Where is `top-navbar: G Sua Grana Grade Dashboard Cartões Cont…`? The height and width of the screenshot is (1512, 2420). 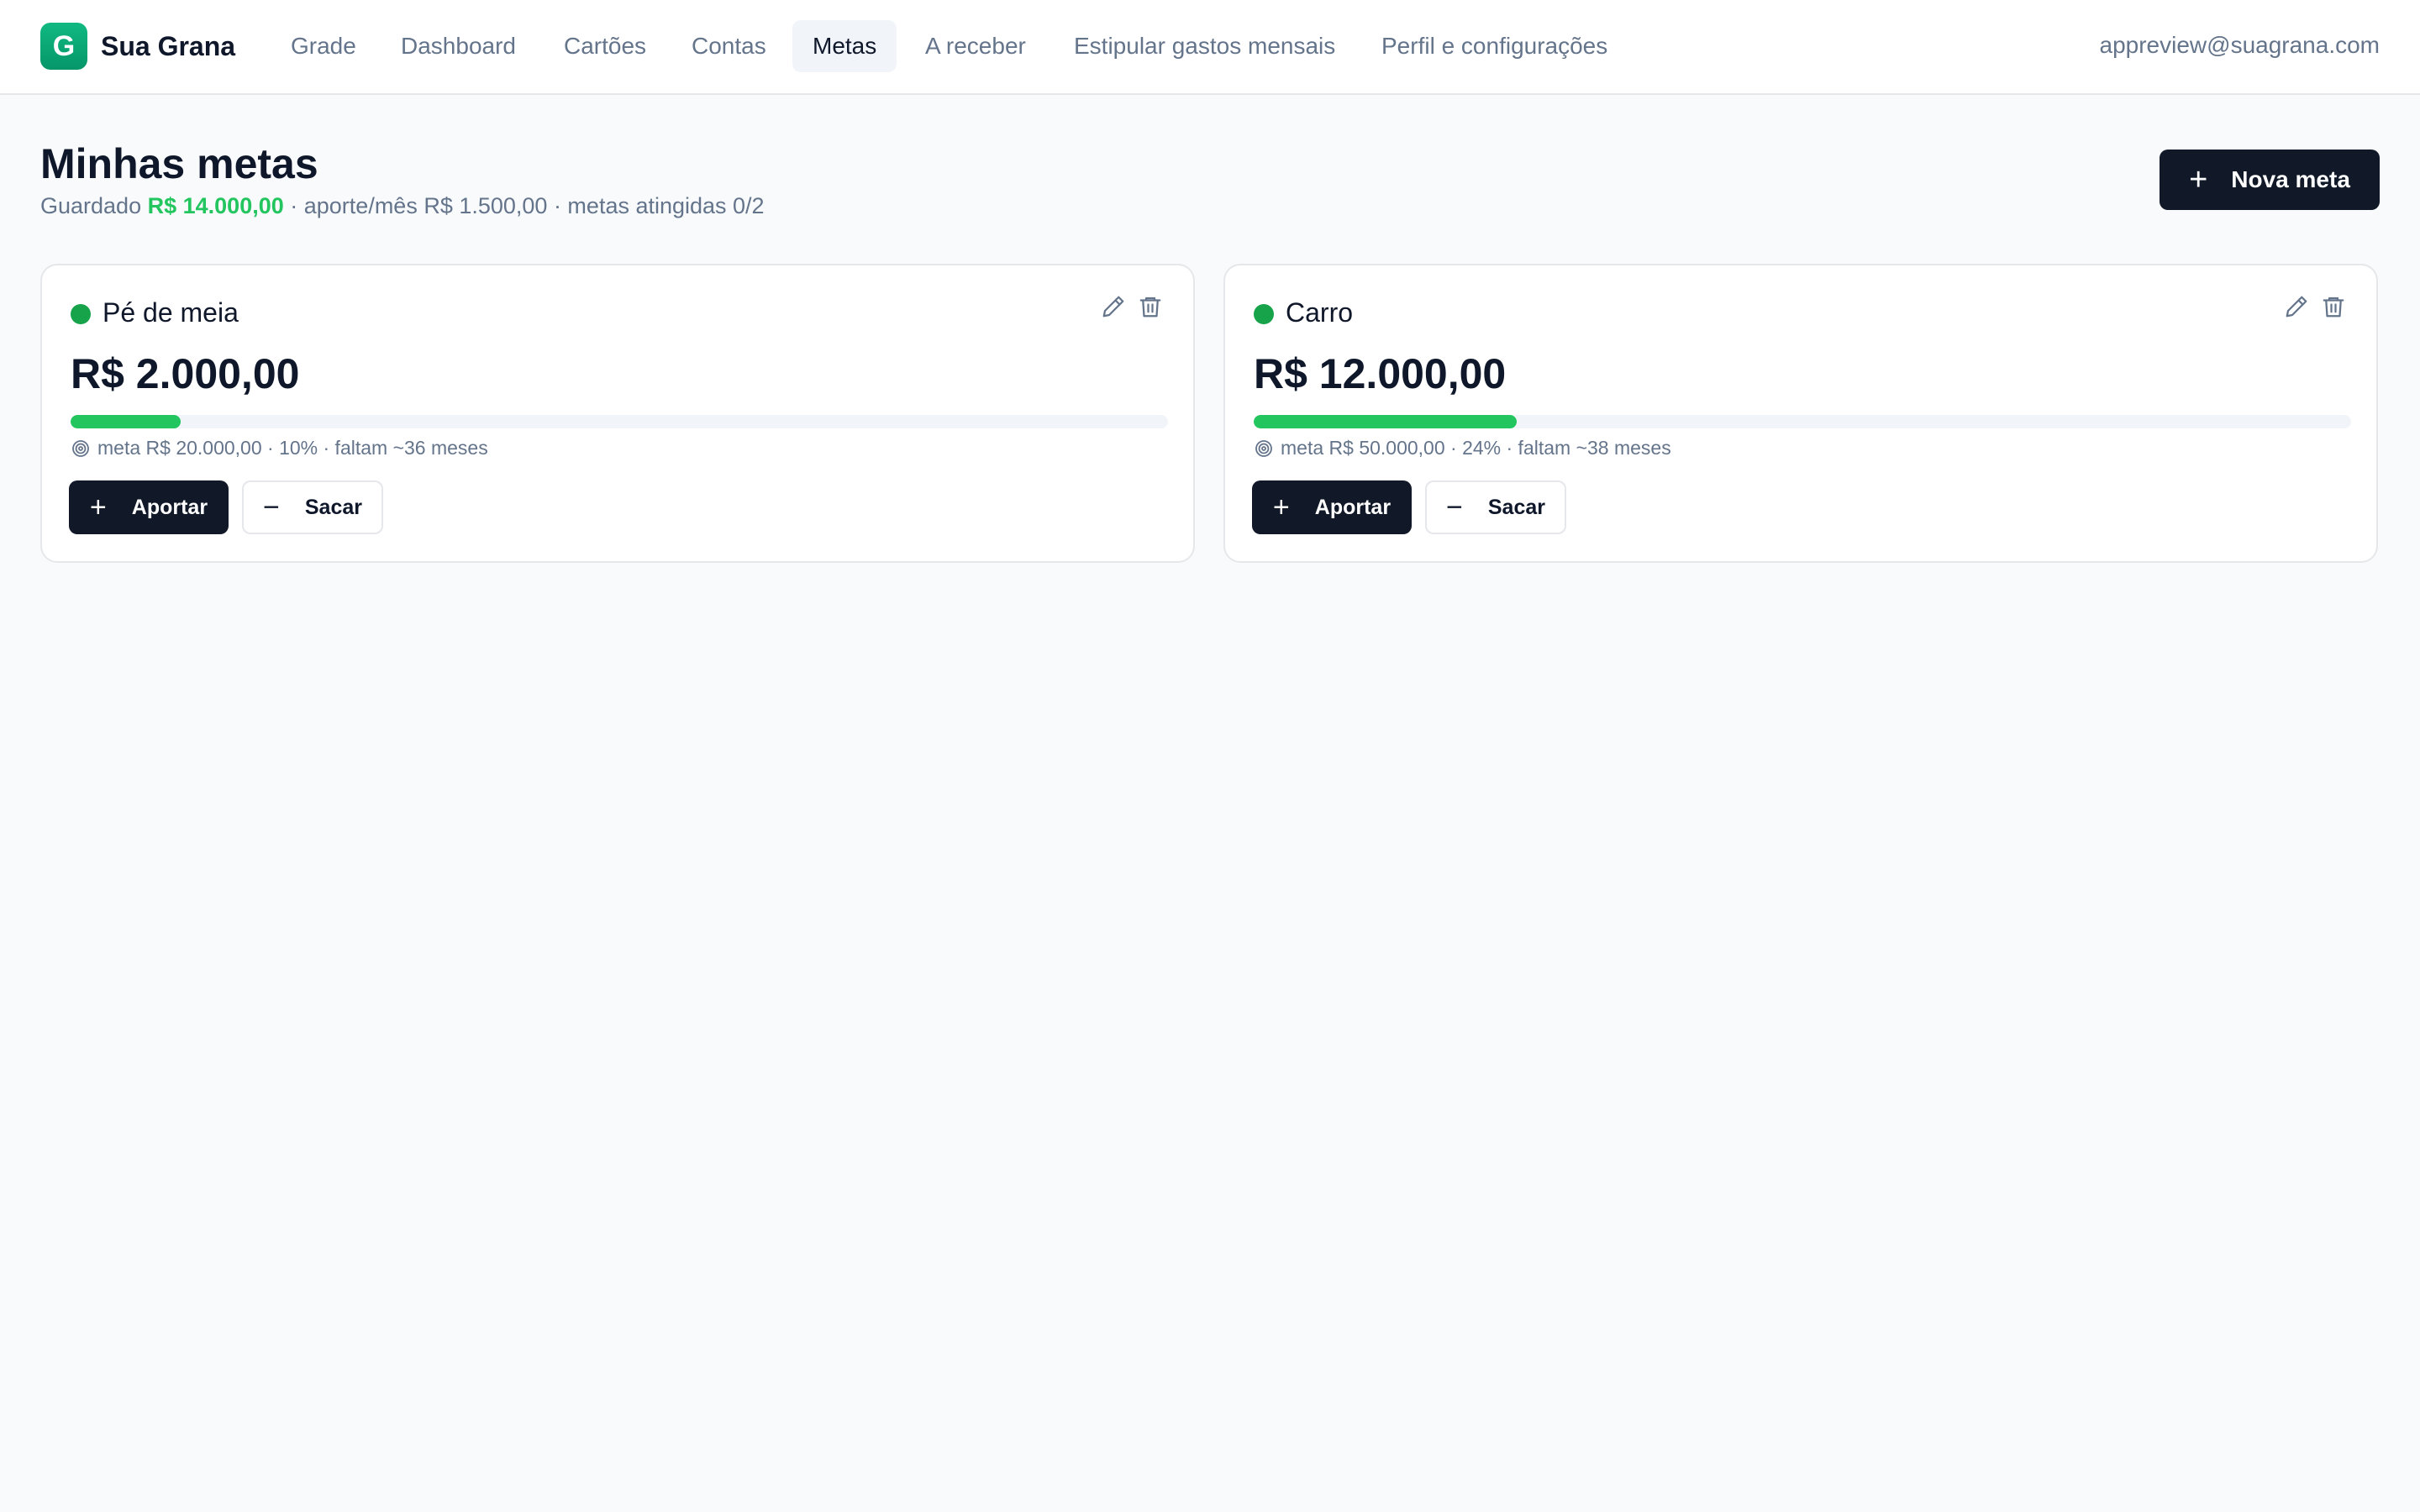 top-navbar: G Sua Grana Grade Dashboard Cartões Cont… is located at coordinates (1210, 47).